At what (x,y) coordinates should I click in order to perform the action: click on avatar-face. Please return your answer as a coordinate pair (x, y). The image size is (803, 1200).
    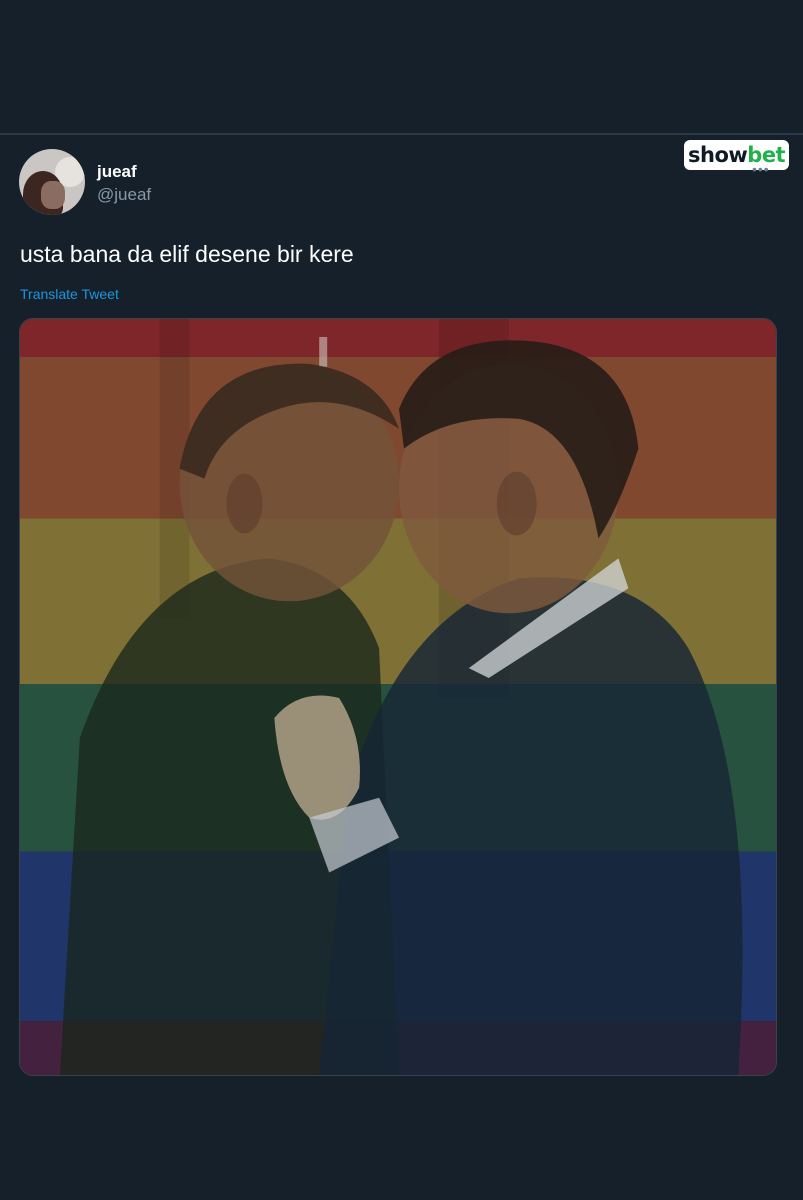
    Looking at the image, I should click on (53, 195).